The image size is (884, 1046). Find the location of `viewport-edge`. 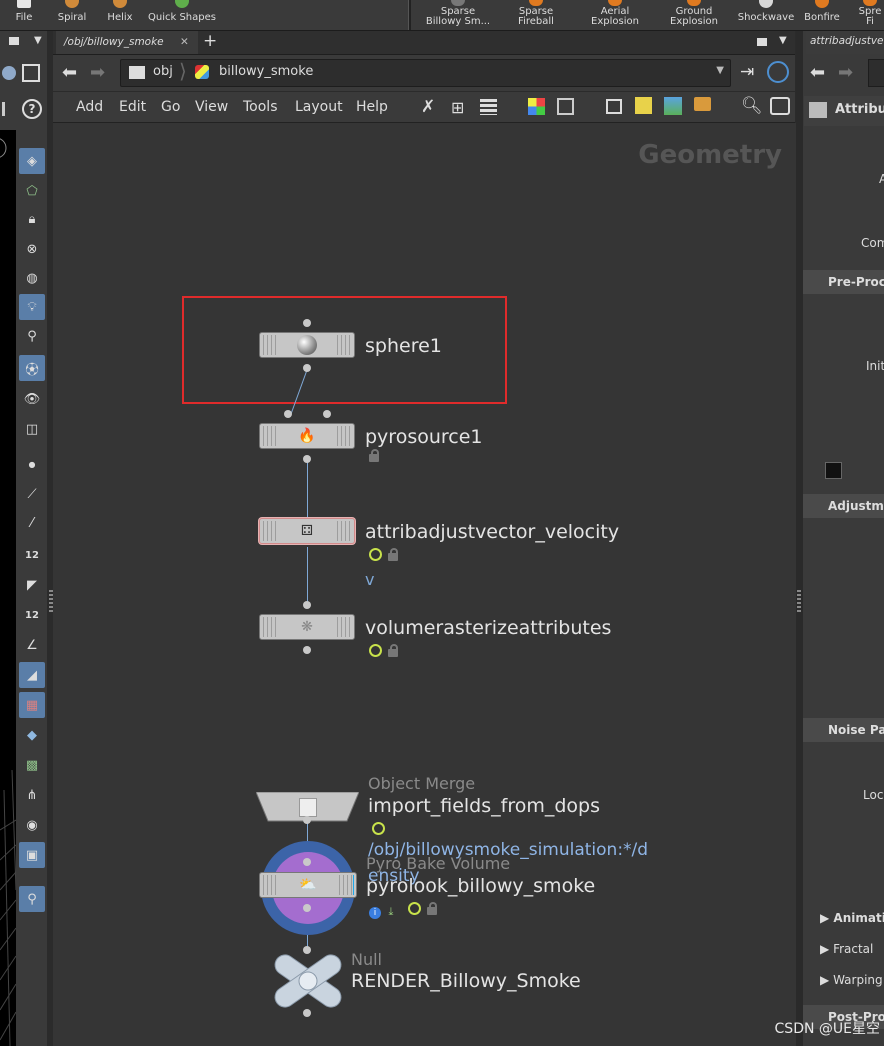

viewport-edge is located at coordinates (8, 588).